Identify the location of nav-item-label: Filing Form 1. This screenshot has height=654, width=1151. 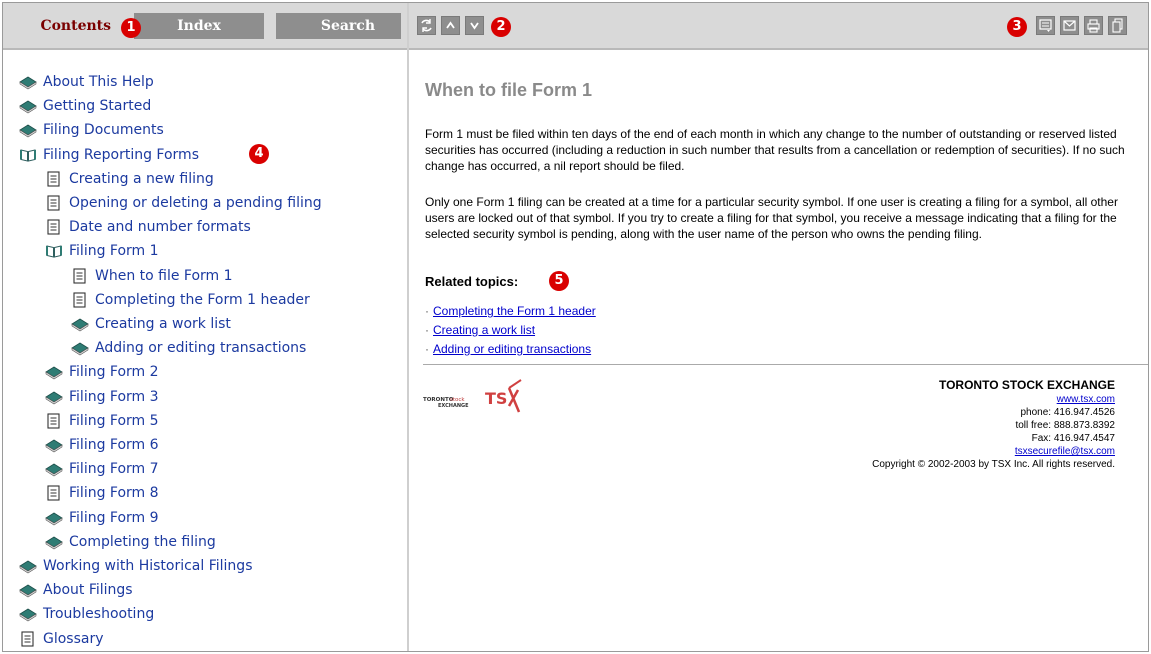
(114, 251).